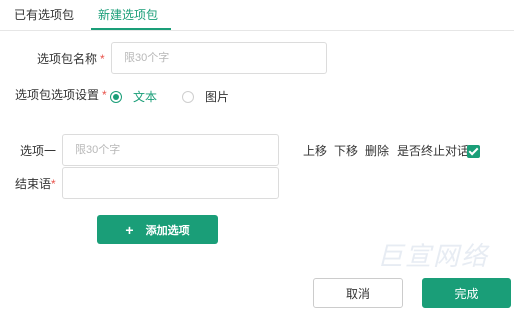  I want to click on package-settings-label-text: 选项包选项设置, so click(57, 95).